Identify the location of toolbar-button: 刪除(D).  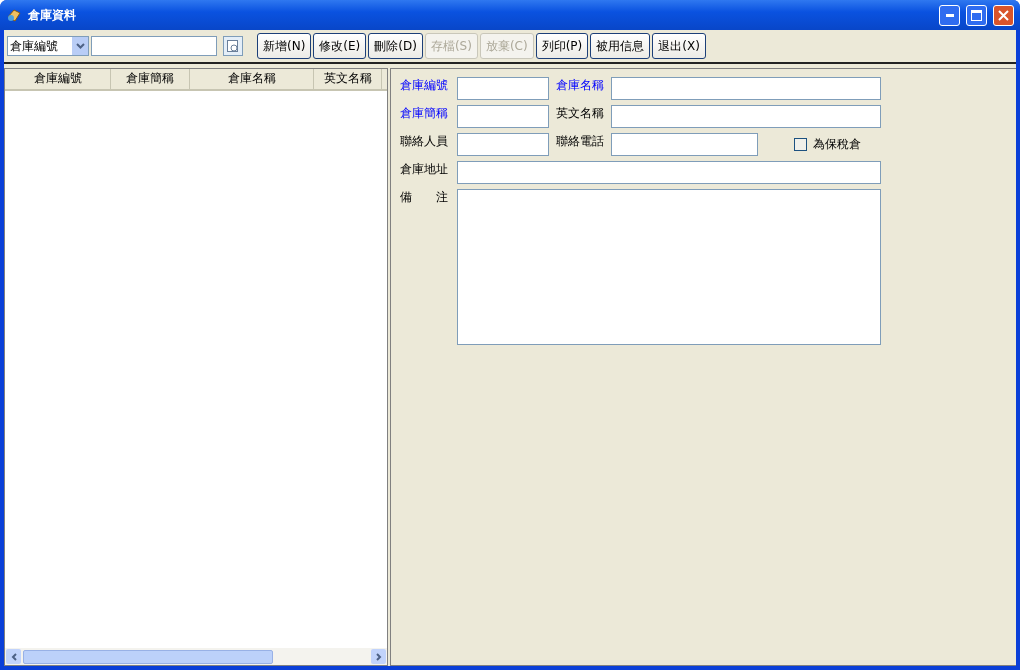
(395, 46).